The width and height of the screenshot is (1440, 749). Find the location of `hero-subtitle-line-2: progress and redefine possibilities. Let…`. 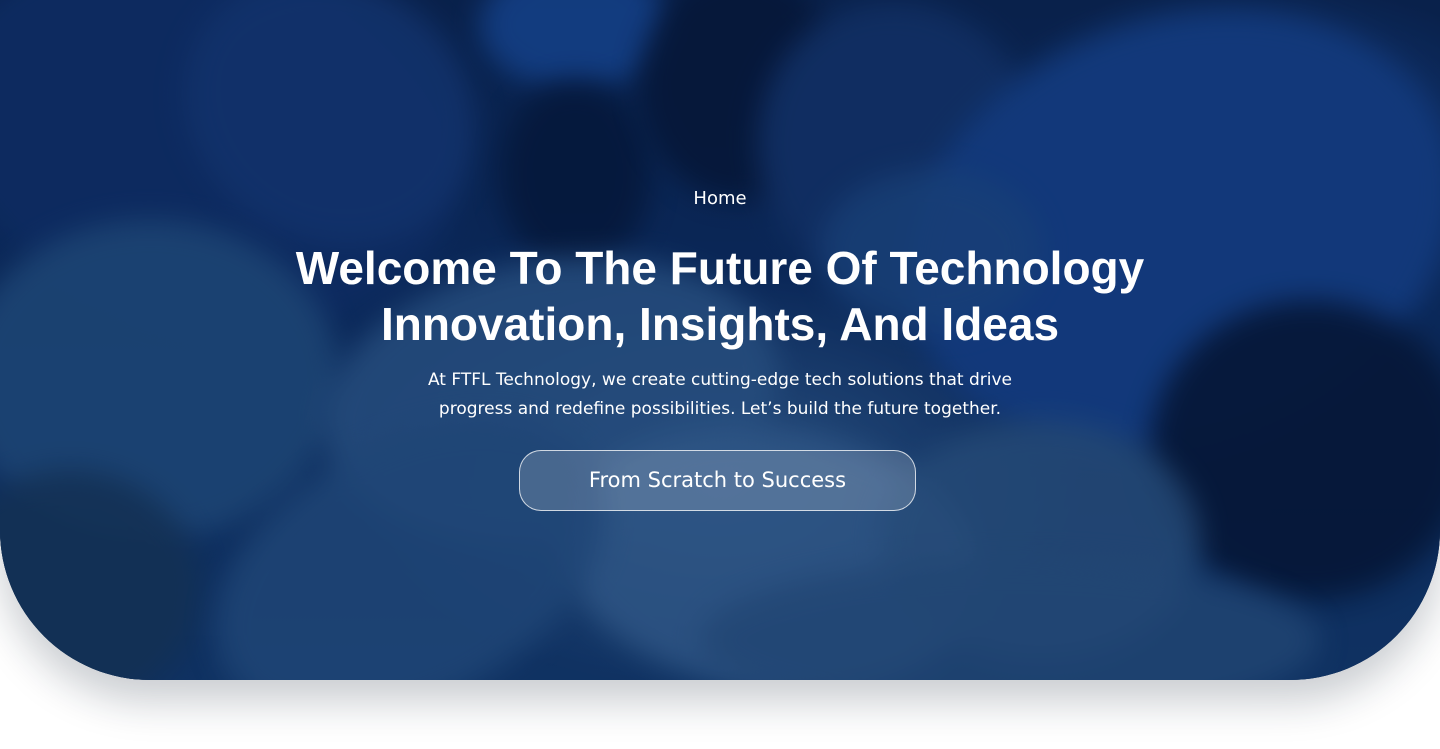

hero-subtitle-line-2: progress and redefine possibilities. Let… is located at coordinates (720, 409).